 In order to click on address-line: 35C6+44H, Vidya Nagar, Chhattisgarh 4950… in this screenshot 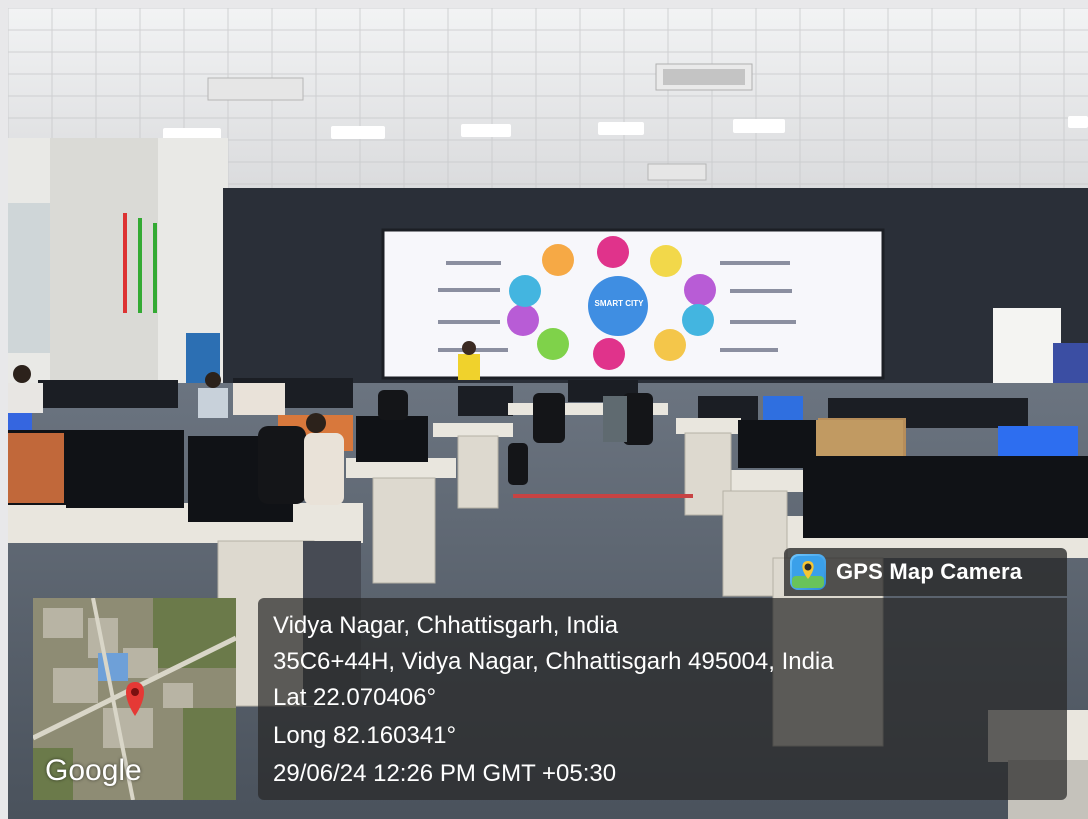, I will do `click(553, 661)`.